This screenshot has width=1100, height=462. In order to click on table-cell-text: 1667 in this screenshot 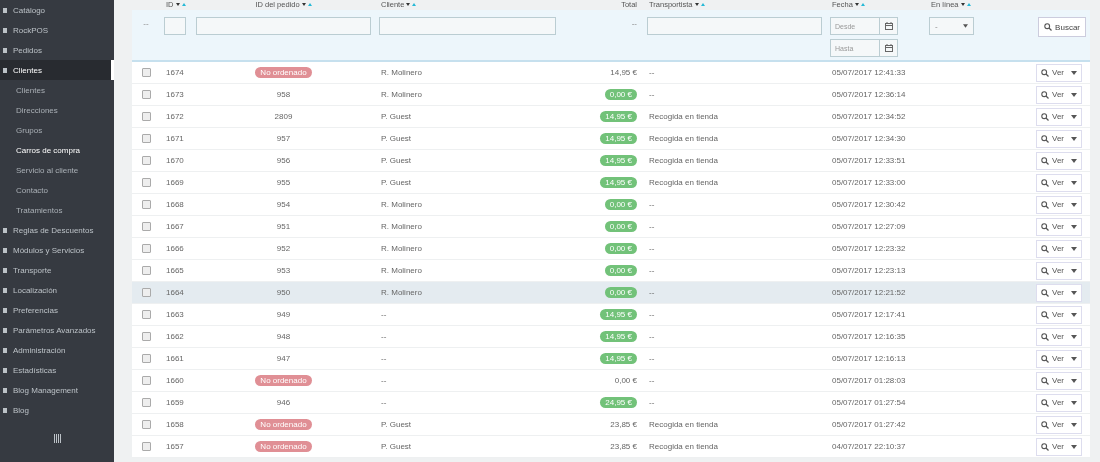, I will do `click(175, 226)`.